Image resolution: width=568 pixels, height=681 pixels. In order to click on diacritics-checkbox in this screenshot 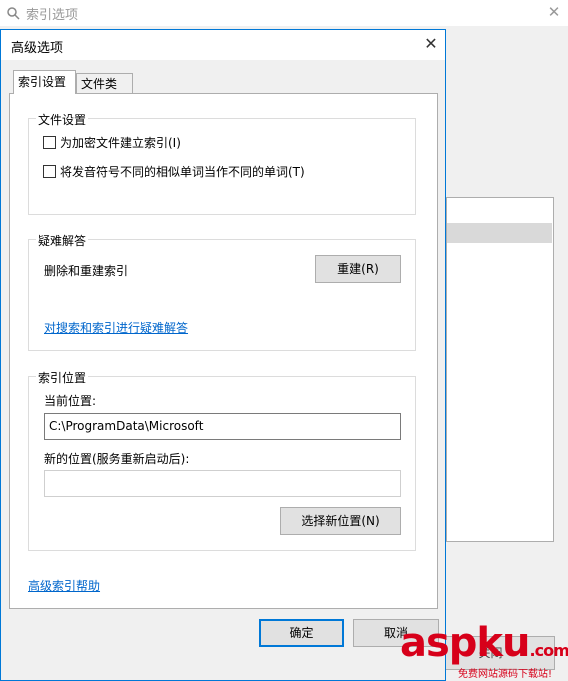, I will do `click(49, 171)`.